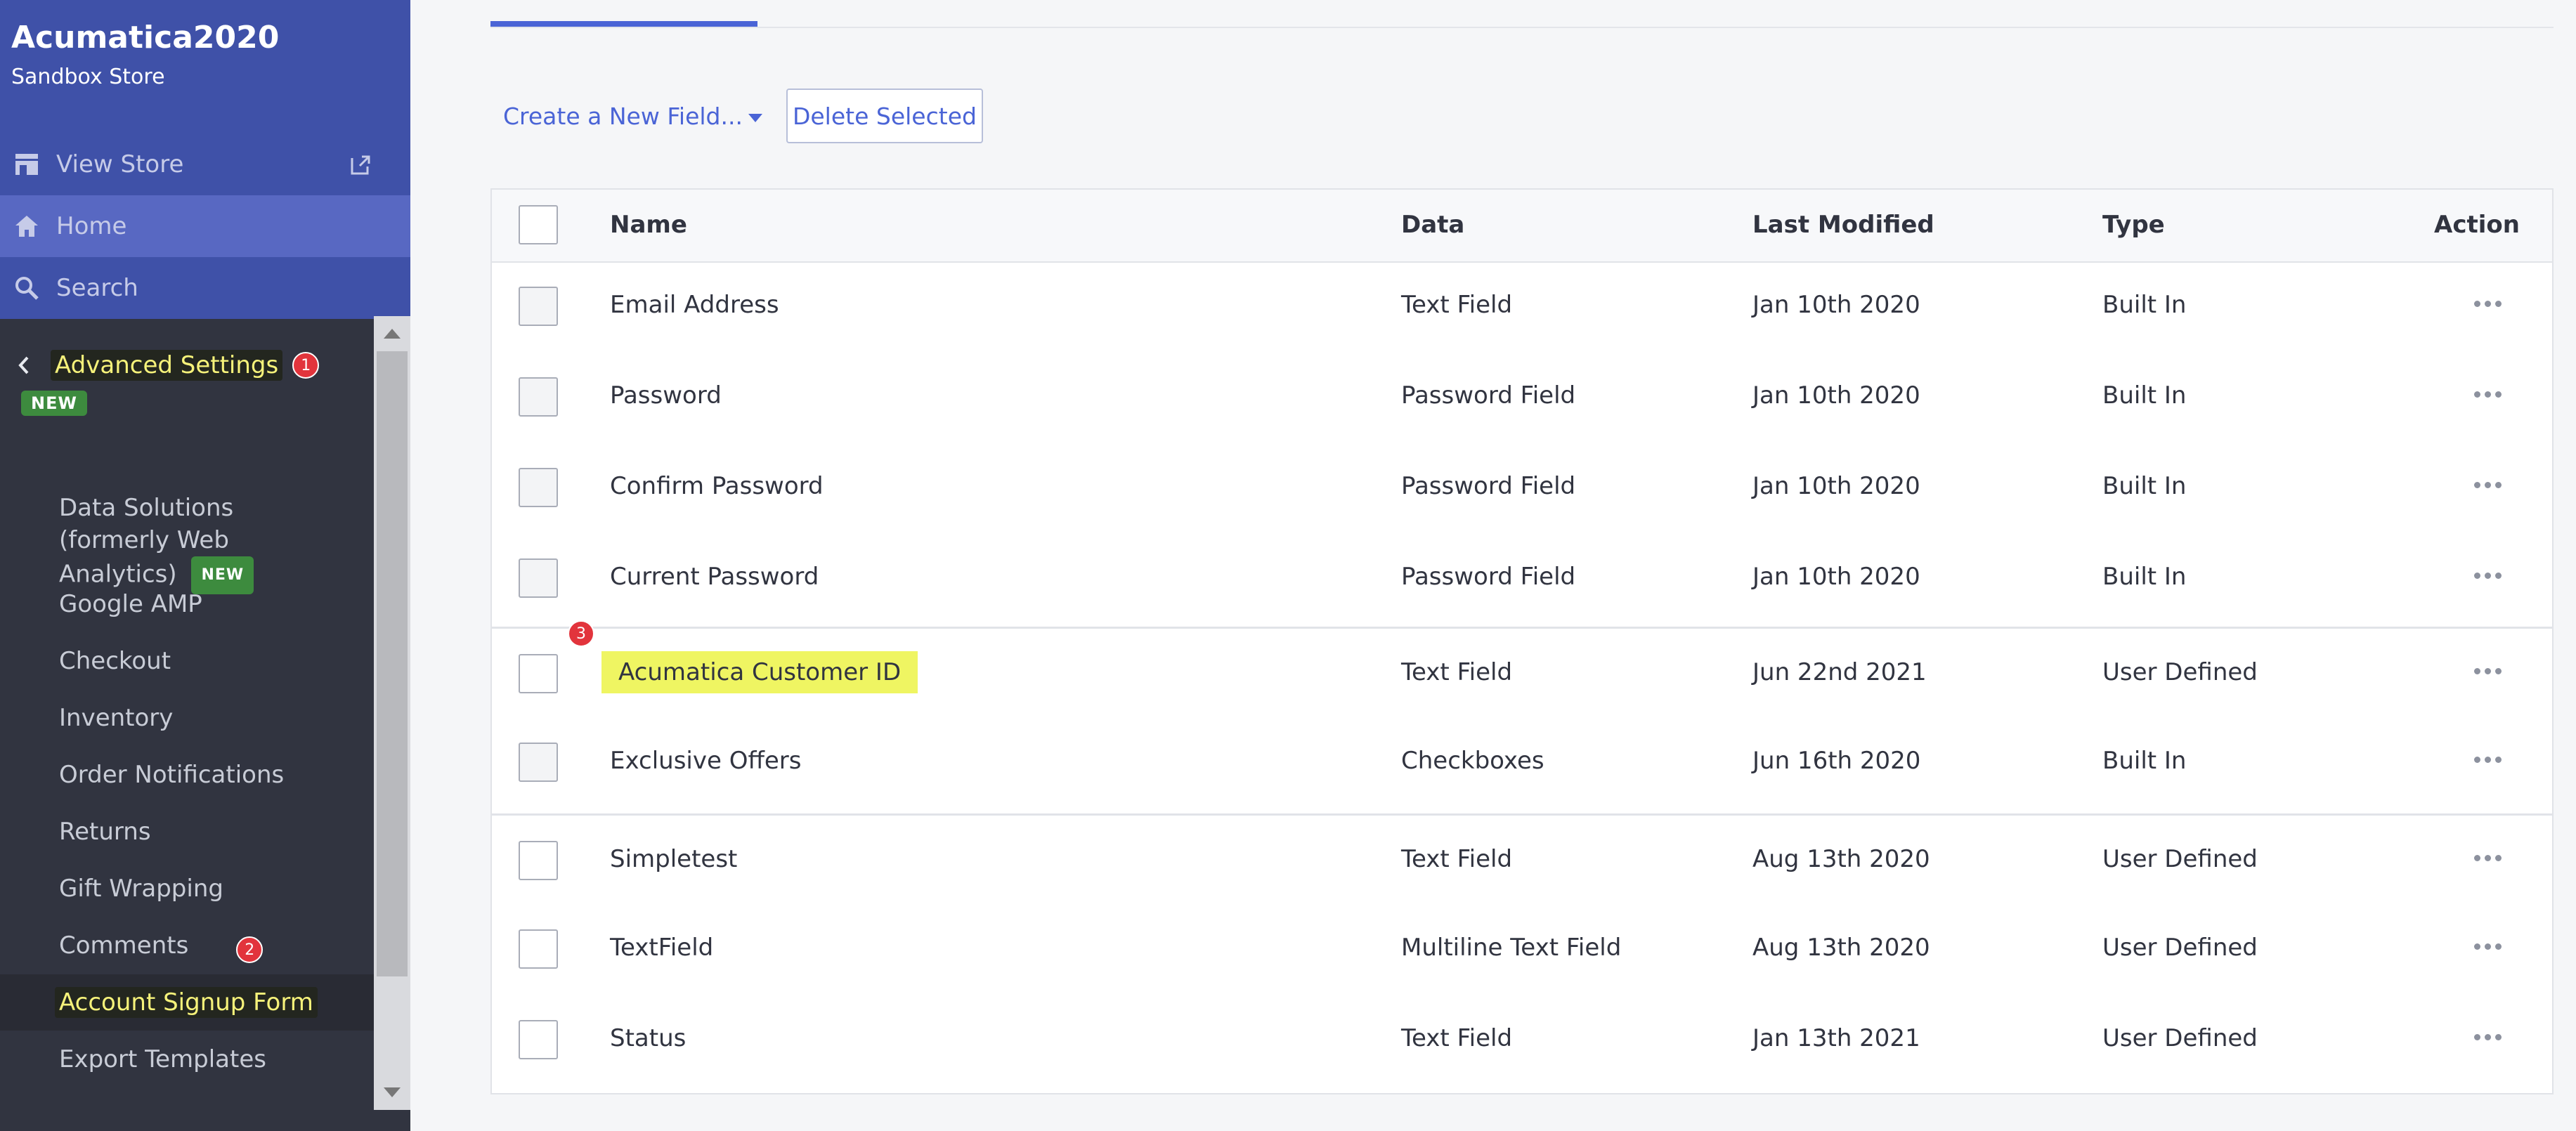  Describe the element at coordinates (360, 165) in the screenshot. I see `external-link-icon` at that location.